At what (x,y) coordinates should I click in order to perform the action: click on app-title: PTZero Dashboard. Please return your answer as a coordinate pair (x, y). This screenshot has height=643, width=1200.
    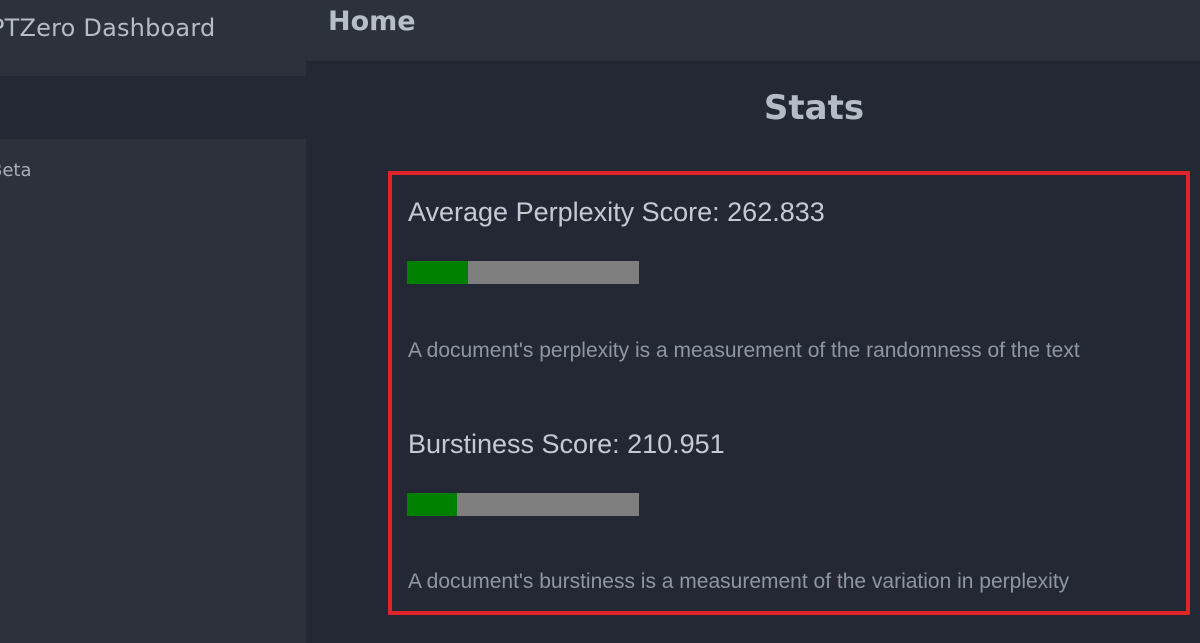
    Looking at the image, I should click on (108, 28).